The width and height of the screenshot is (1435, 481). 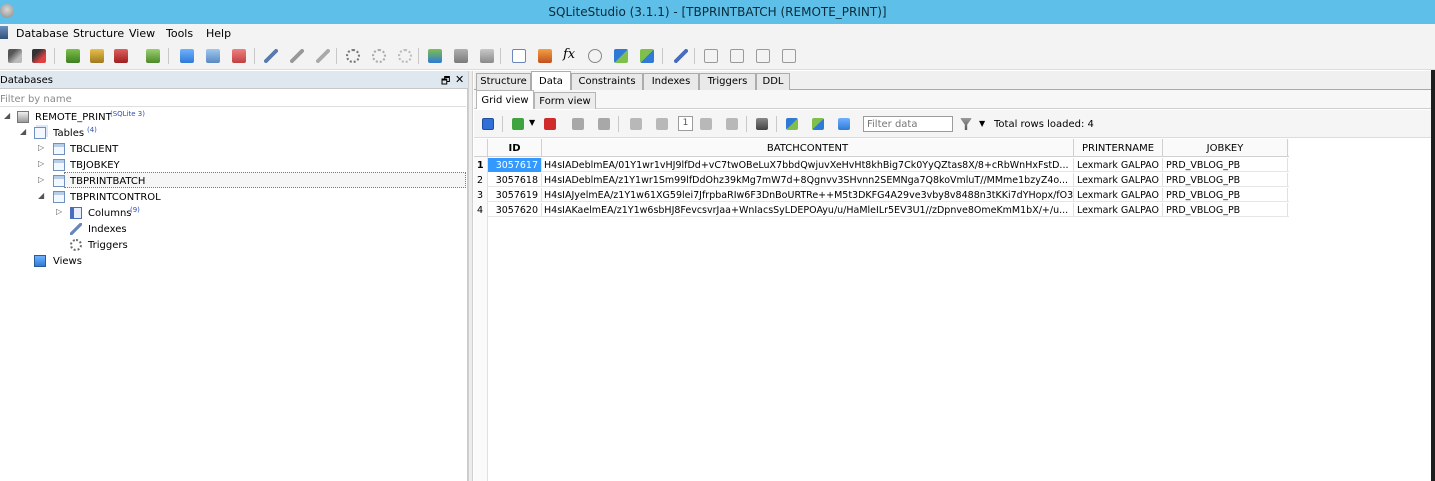 I want to click on previous-page-icon, so click(x=662, y=124).